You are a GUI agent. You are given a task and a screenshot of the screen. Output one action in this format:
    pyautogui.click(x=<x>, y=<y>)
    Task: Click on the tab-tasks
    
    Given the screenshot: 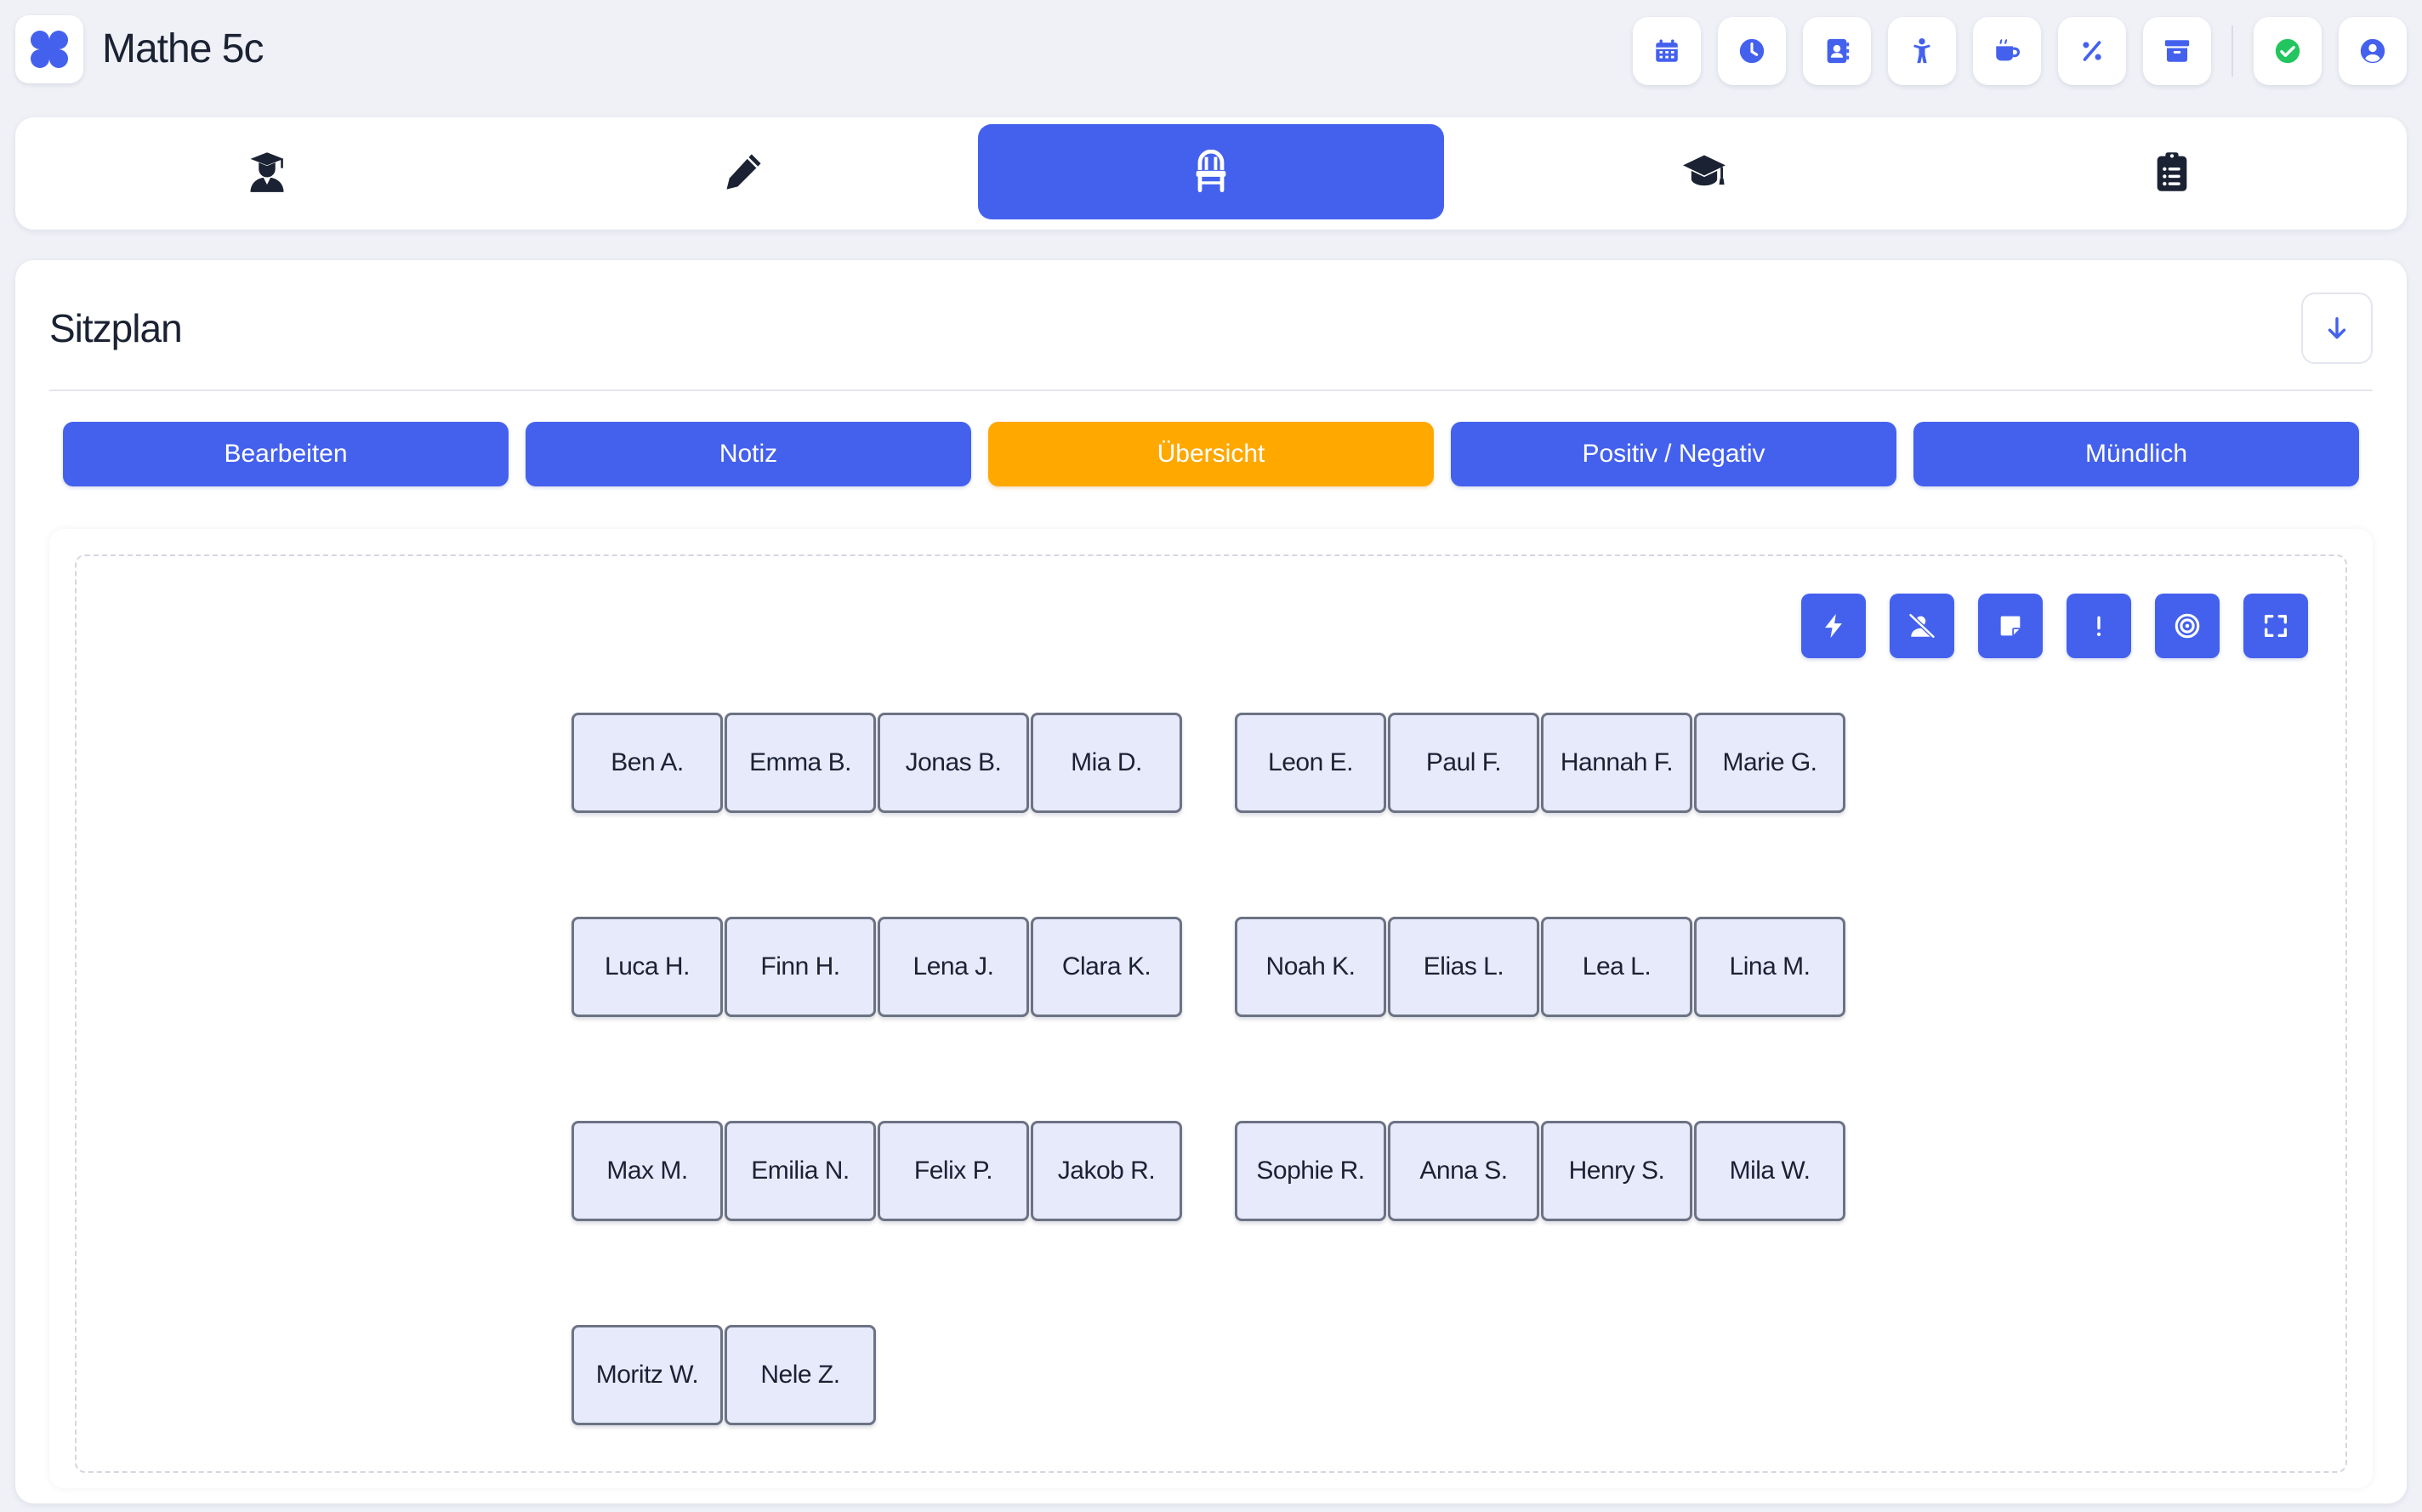 What is the action you would take?
    pyautogui.click(x=2172, y=171)
    